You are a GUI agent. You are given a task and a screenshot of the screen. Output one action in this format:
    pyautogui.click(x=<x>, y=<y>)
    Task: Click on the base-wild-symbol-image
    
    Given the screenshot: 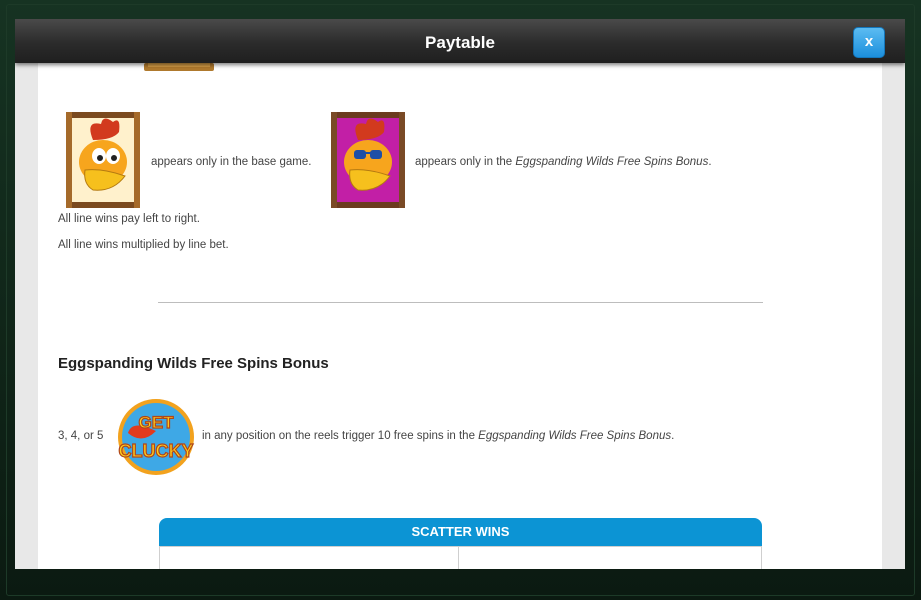 What is the action you would take?
    pyautogui.click(x=103, y=160)
    